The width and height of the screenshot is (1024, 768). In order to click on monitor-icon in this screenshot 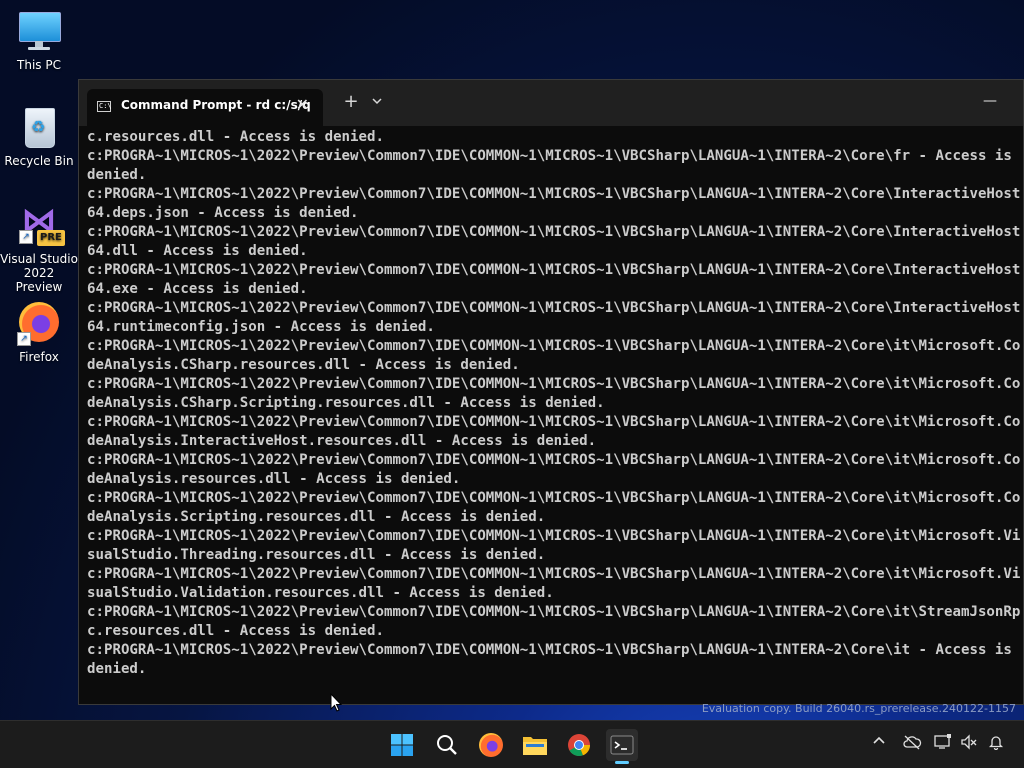, I will do `click(39, 32)`.